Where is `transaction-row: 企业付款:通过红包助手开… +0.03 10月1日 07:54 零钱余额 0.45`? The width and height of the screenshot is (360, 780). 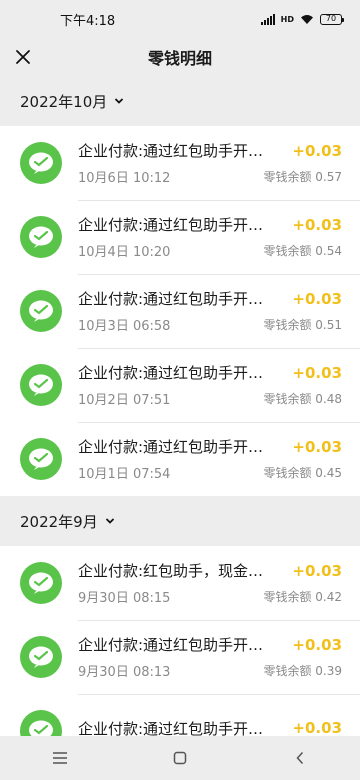
transaction-row: 企业付款:通过红包助手开… +0.03 10月1日 07:54 零钱余额 0.45 is located at coordinates (180, 459).